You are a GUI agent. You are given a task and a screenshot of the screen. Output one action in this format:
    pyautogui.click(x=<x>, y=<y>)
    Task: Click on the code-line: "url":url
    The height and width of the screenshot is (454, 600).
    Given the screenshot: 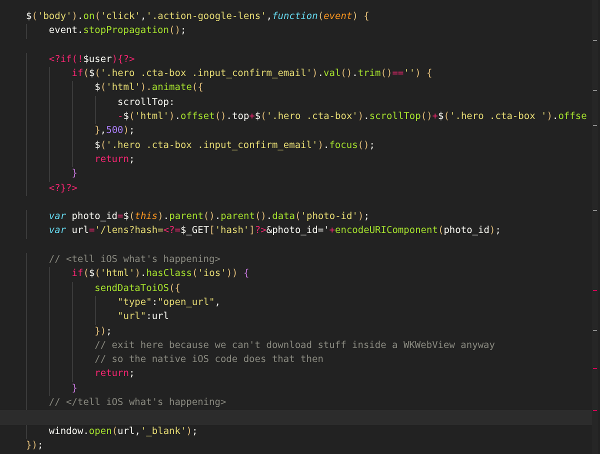 What is the action you would take?
    pyautogui.click(x=142, y=317)
    